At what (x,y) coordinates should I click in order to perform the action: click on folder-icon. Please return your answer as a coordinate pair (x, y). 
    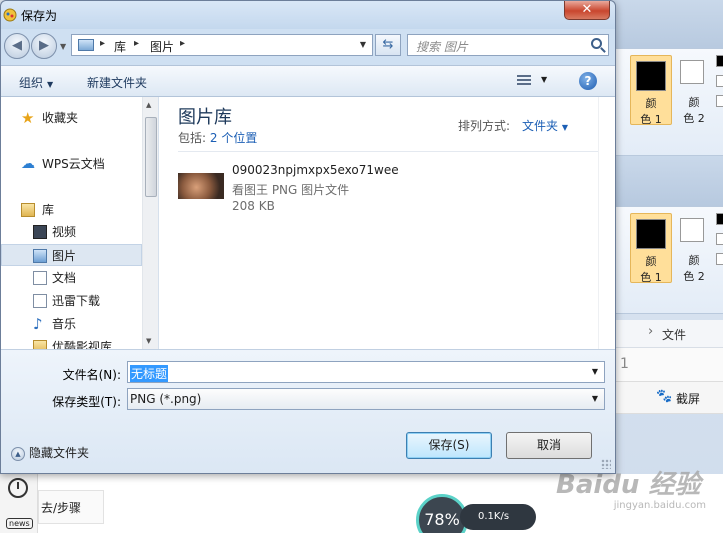
    Looking at the image, I should click on (40, 344).